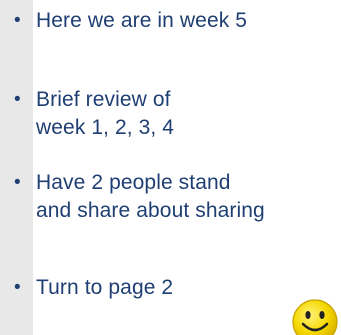  What do you see at coordinates (142, 20) in the screenshot?
I see `bullet-text: Here we are in week 5` at bounding box center [142, 20].